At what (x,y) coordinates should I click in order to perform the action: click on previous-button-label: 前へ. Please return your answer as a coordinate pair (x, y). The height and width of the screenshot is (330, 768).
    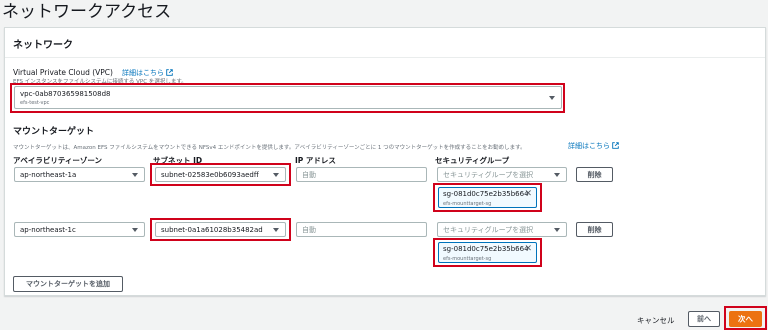
    Looking at the image, I should click on (704, 319).